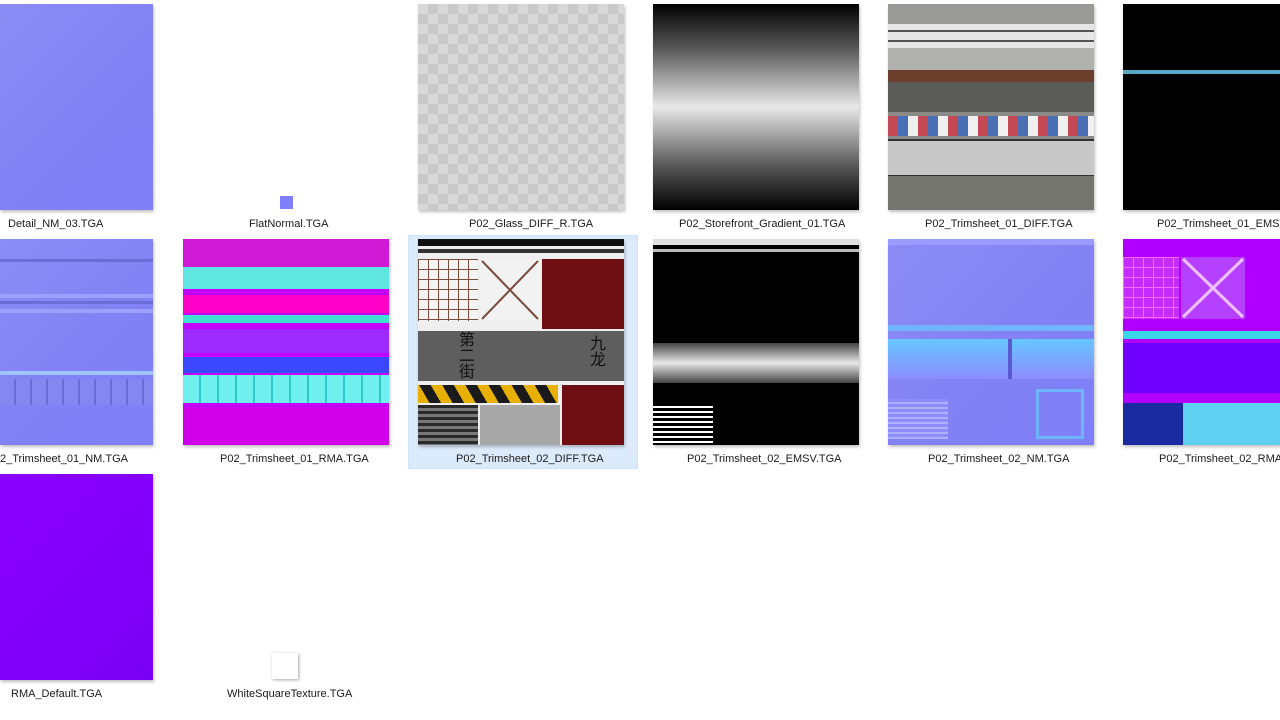  What do you see at coordinates (294, 459) in the screenshot?
I see `file-name: P02_Trimsheet_01_RMA.TGA` at bounding box center [294, 459].